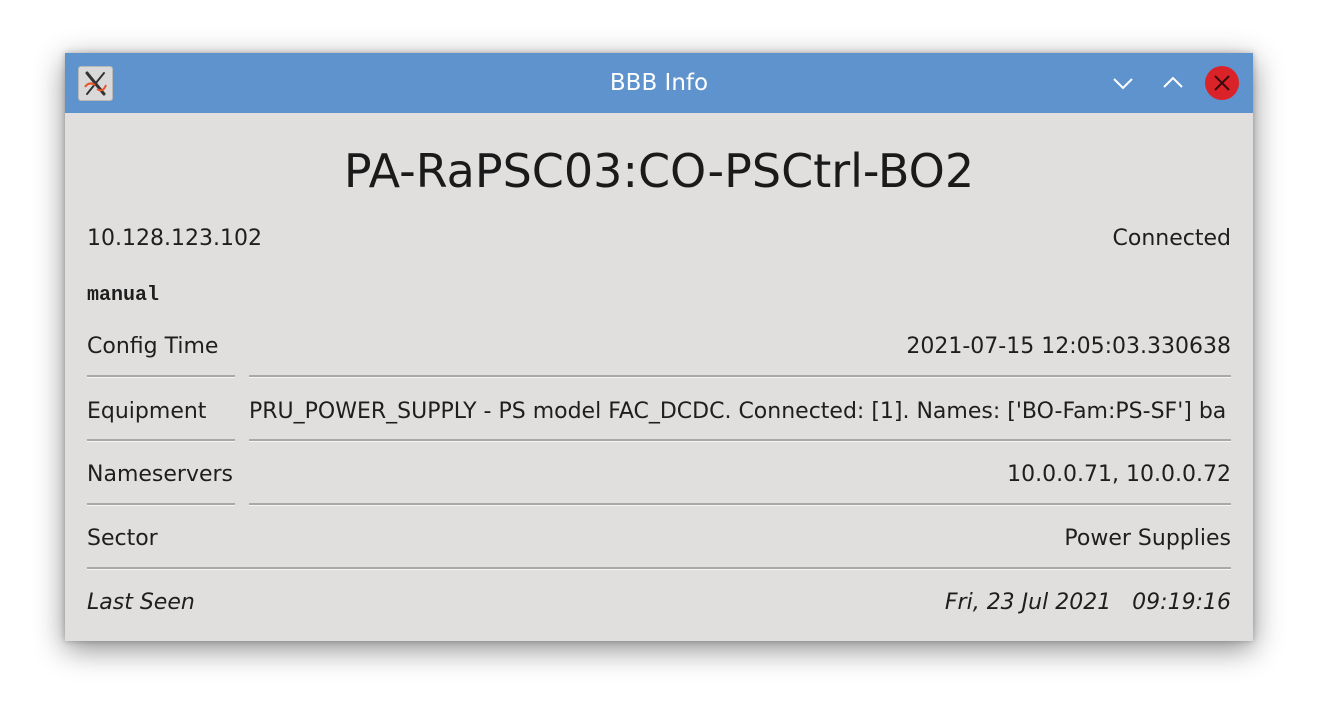 The height and width of the screenshot is (719, 1318). Describe the element at coordinates (153, 346) in the screenshot. I see `config-time-label: Config Time` at that location.